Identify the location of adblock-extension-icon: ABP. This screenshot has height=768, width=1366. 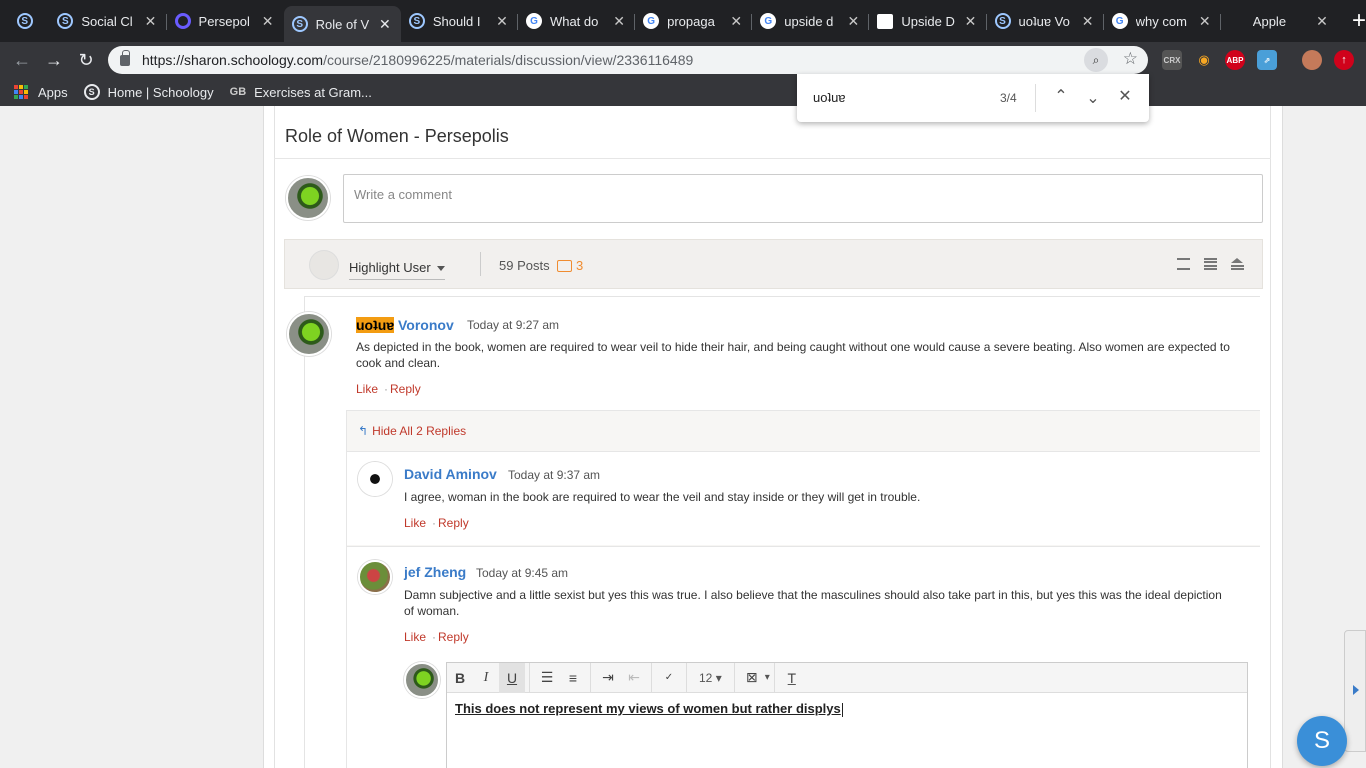
(1235, 60).